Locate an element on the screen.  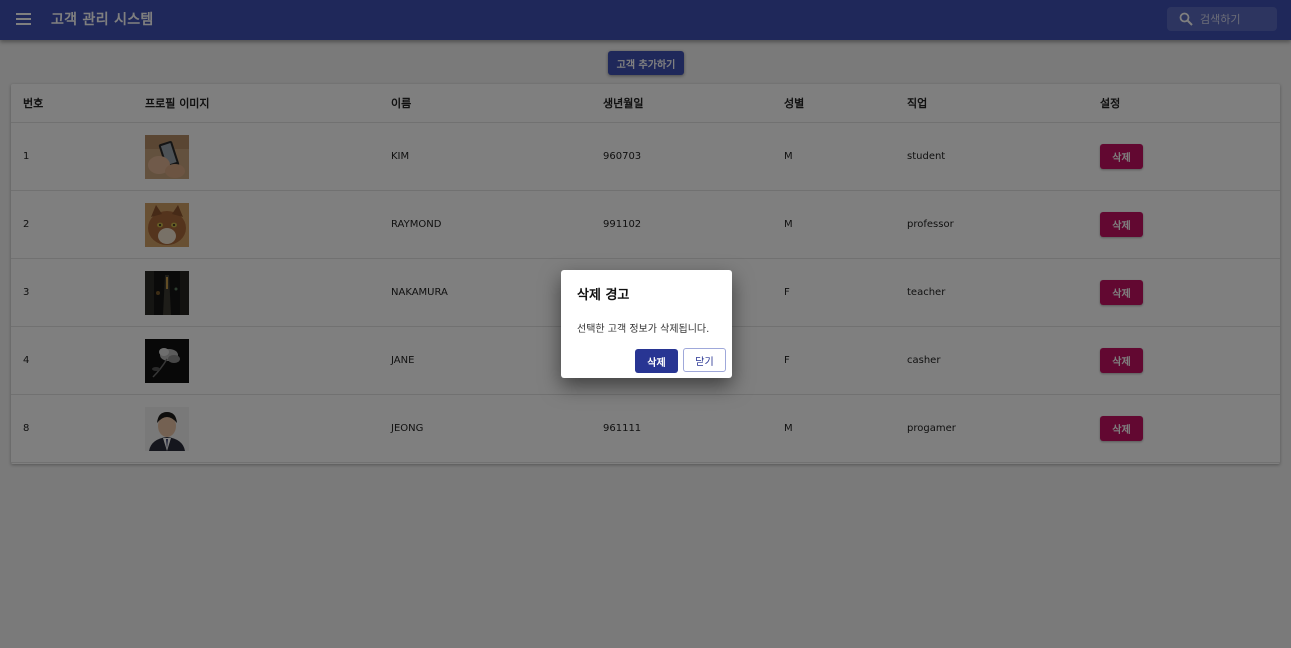
dialog-title: 삭제 경고 is located at coordinates (603, 295).